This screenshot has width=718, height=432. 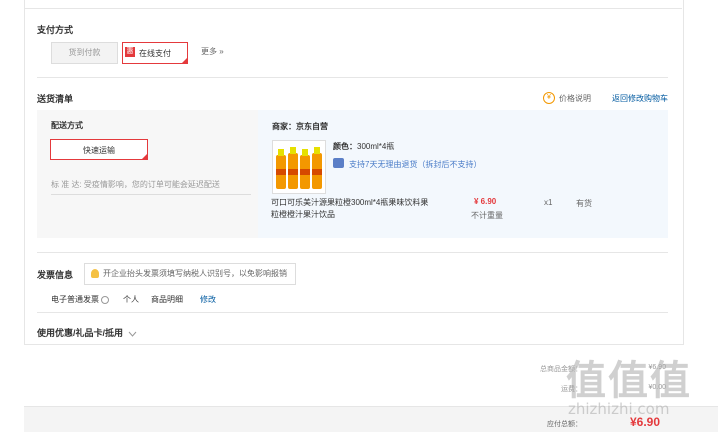 I want to click on juice-bottles-icon, so click(x=299, y=167).